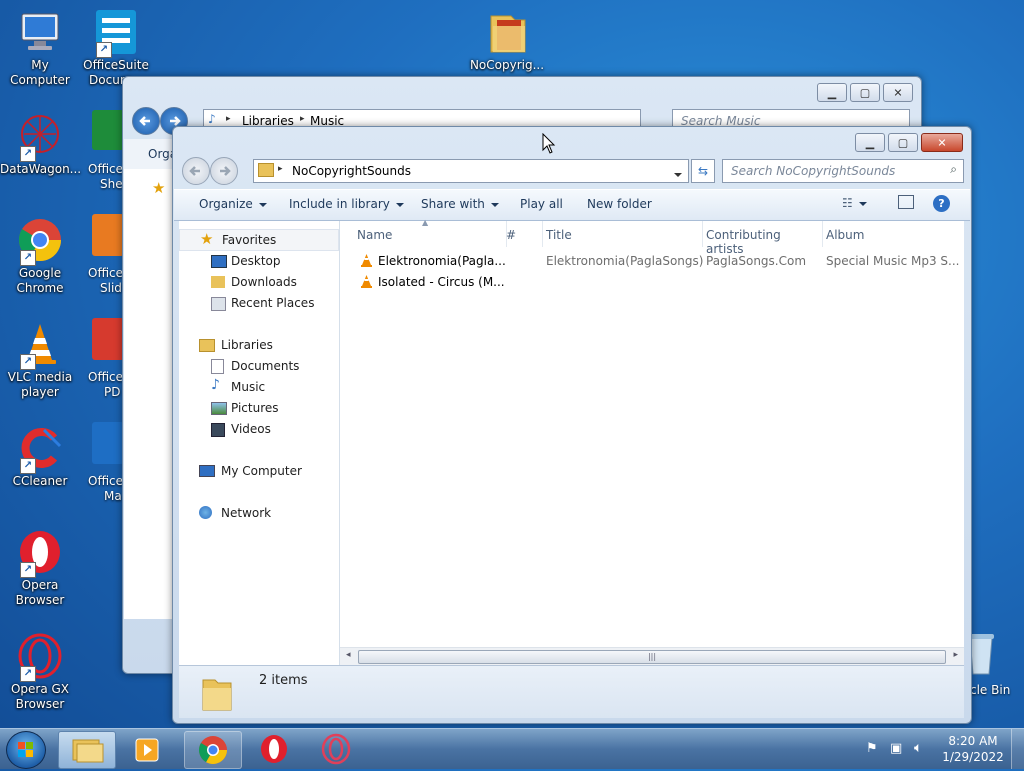 The width and height of the screenshot is (1024, 771). Describe the element at coordinates (150, 394) in the screenshot. I see `navigation-pane: ★` at that location.